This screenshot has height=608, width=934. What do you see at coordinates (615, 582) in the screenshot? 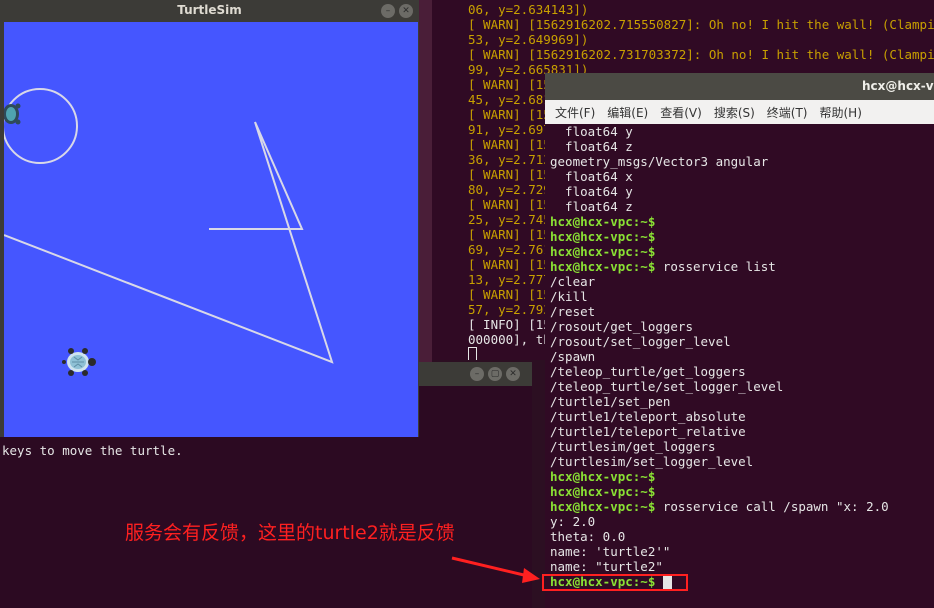
I see `highlight-box` at bounding box center [615, 582].